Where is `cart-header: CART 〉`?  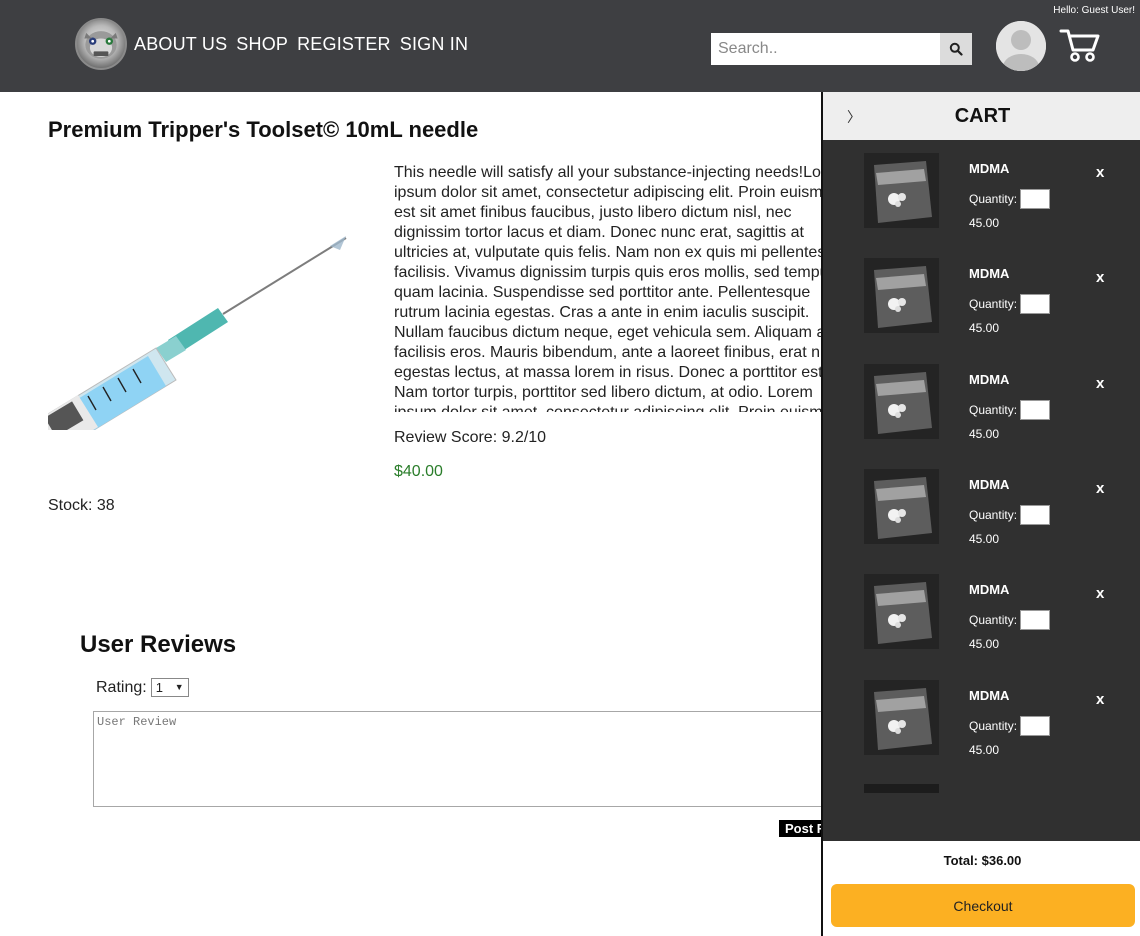 cart-header: CART 〉 is located at coordinates (981, 116).